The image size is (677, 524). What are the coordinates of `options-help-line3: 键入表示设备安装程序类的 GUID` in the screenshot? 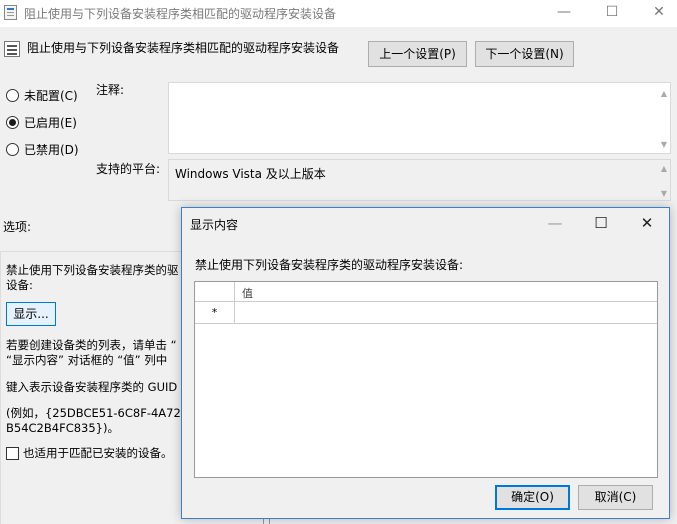 It's located at (92, 387).